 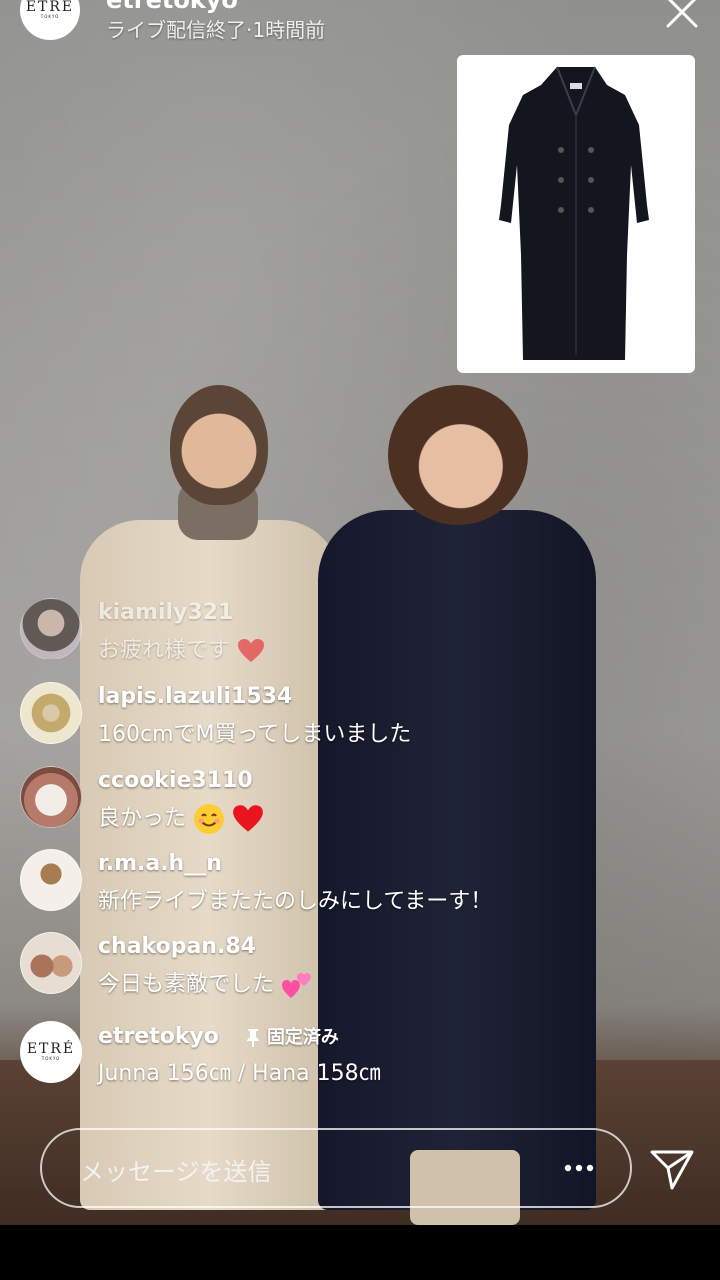 What do you see at coordinates (50, 20) in the screenshot?
I see `account-avatar: ETRÉ TOKYO` at bounding box center [50, 20].